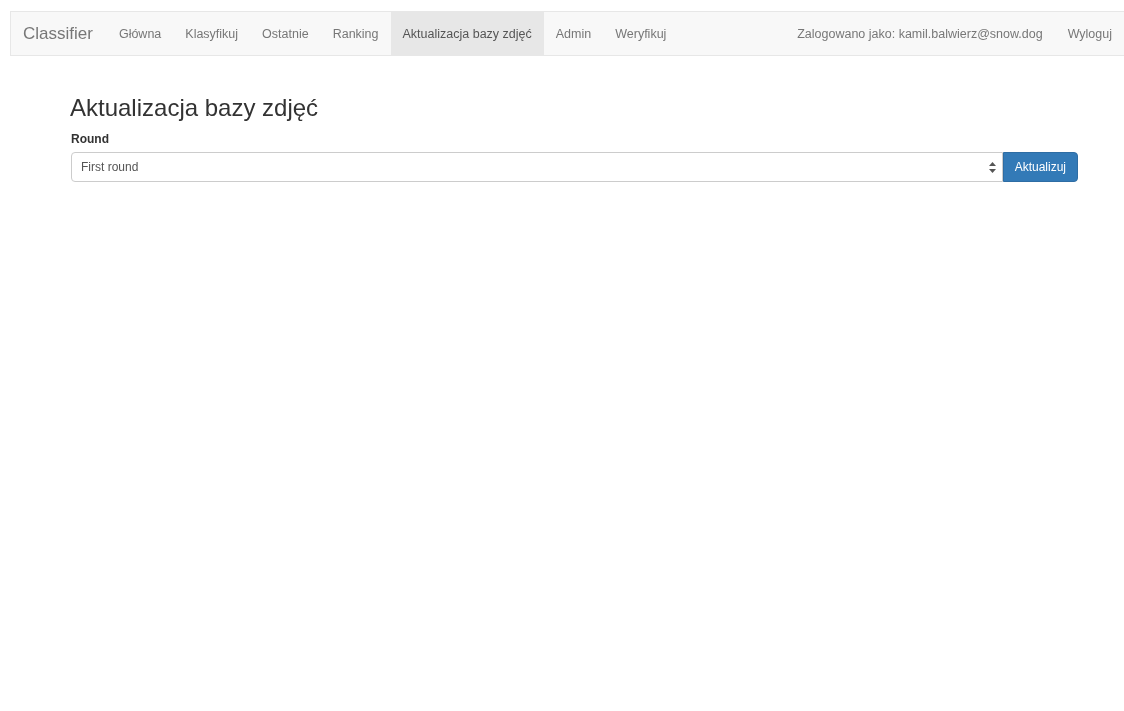 The width and height of the screenshot is (1124, 711). What do you see at coordinates (1089, 33) in the screenshot?
I see `logout-link: Wyloguj` at bounding box center [1089, 33].